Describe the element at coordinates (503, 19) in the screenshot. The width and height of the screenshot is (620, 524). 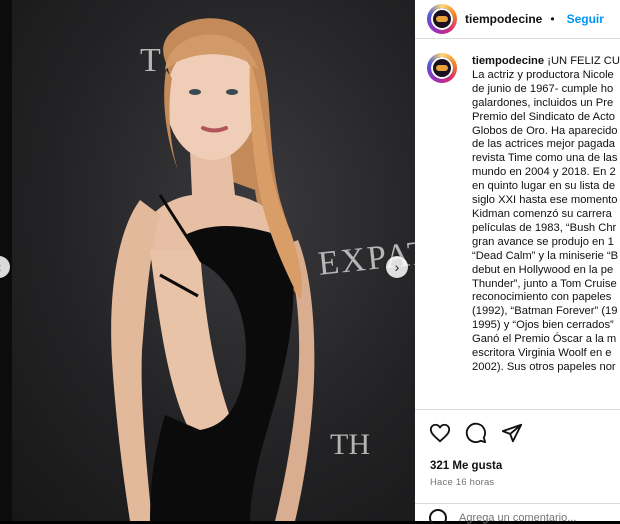
I see `username-link: tiempodecine` at that location.